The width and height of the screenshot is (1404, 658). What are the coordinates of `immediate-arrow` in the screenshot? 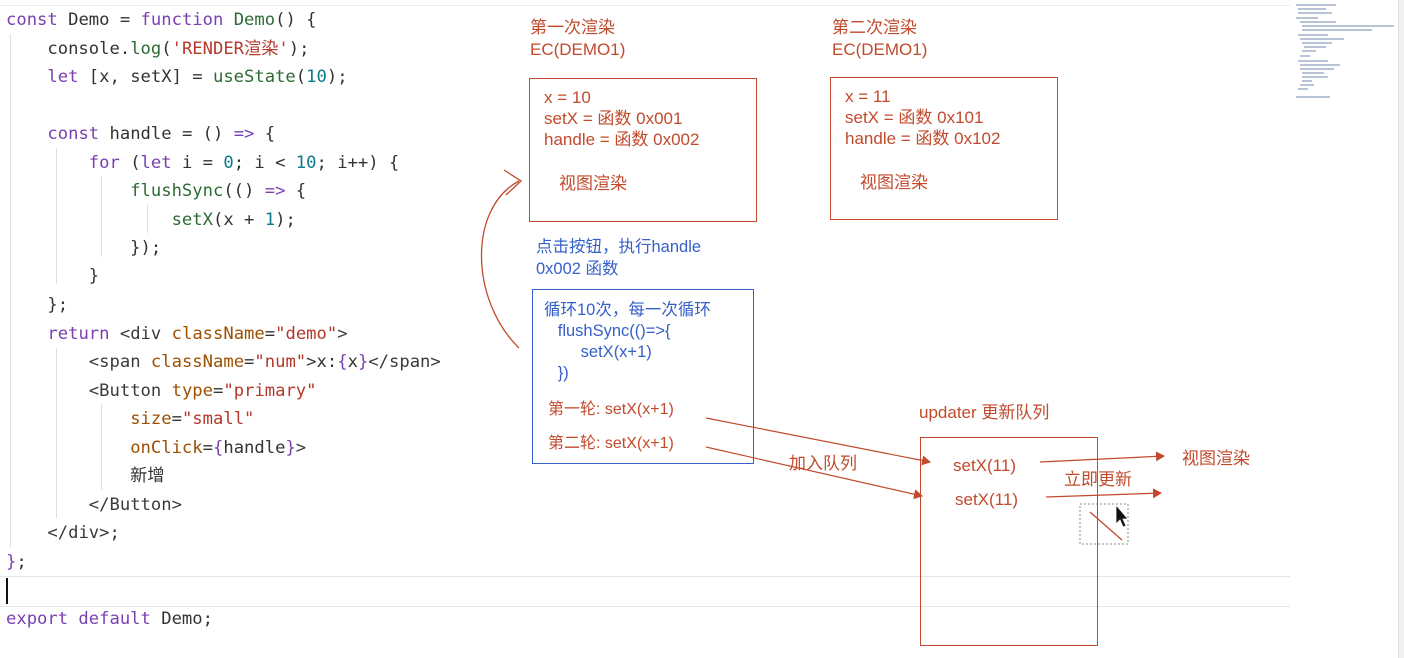 It's located at (1103, 493).